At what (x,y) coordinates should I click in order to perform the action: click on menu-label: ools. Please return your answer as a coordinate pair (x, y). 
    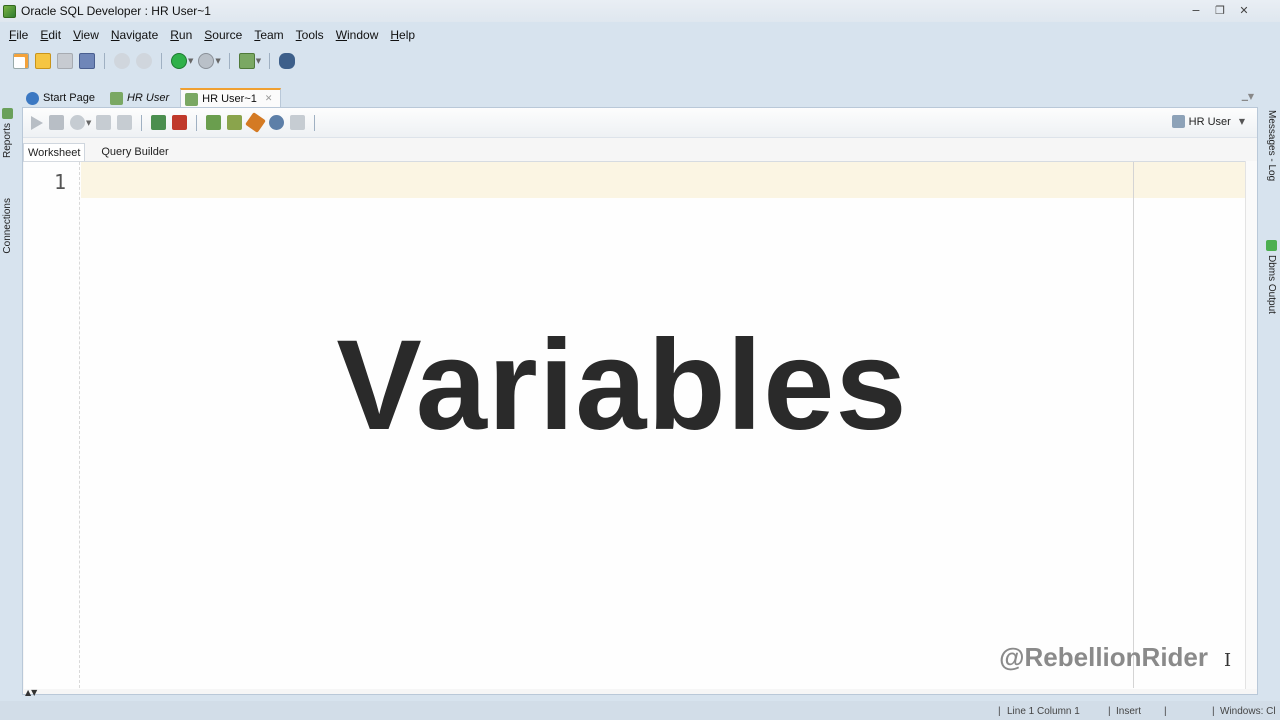
    Looking at the image, I should click on (312, 35).